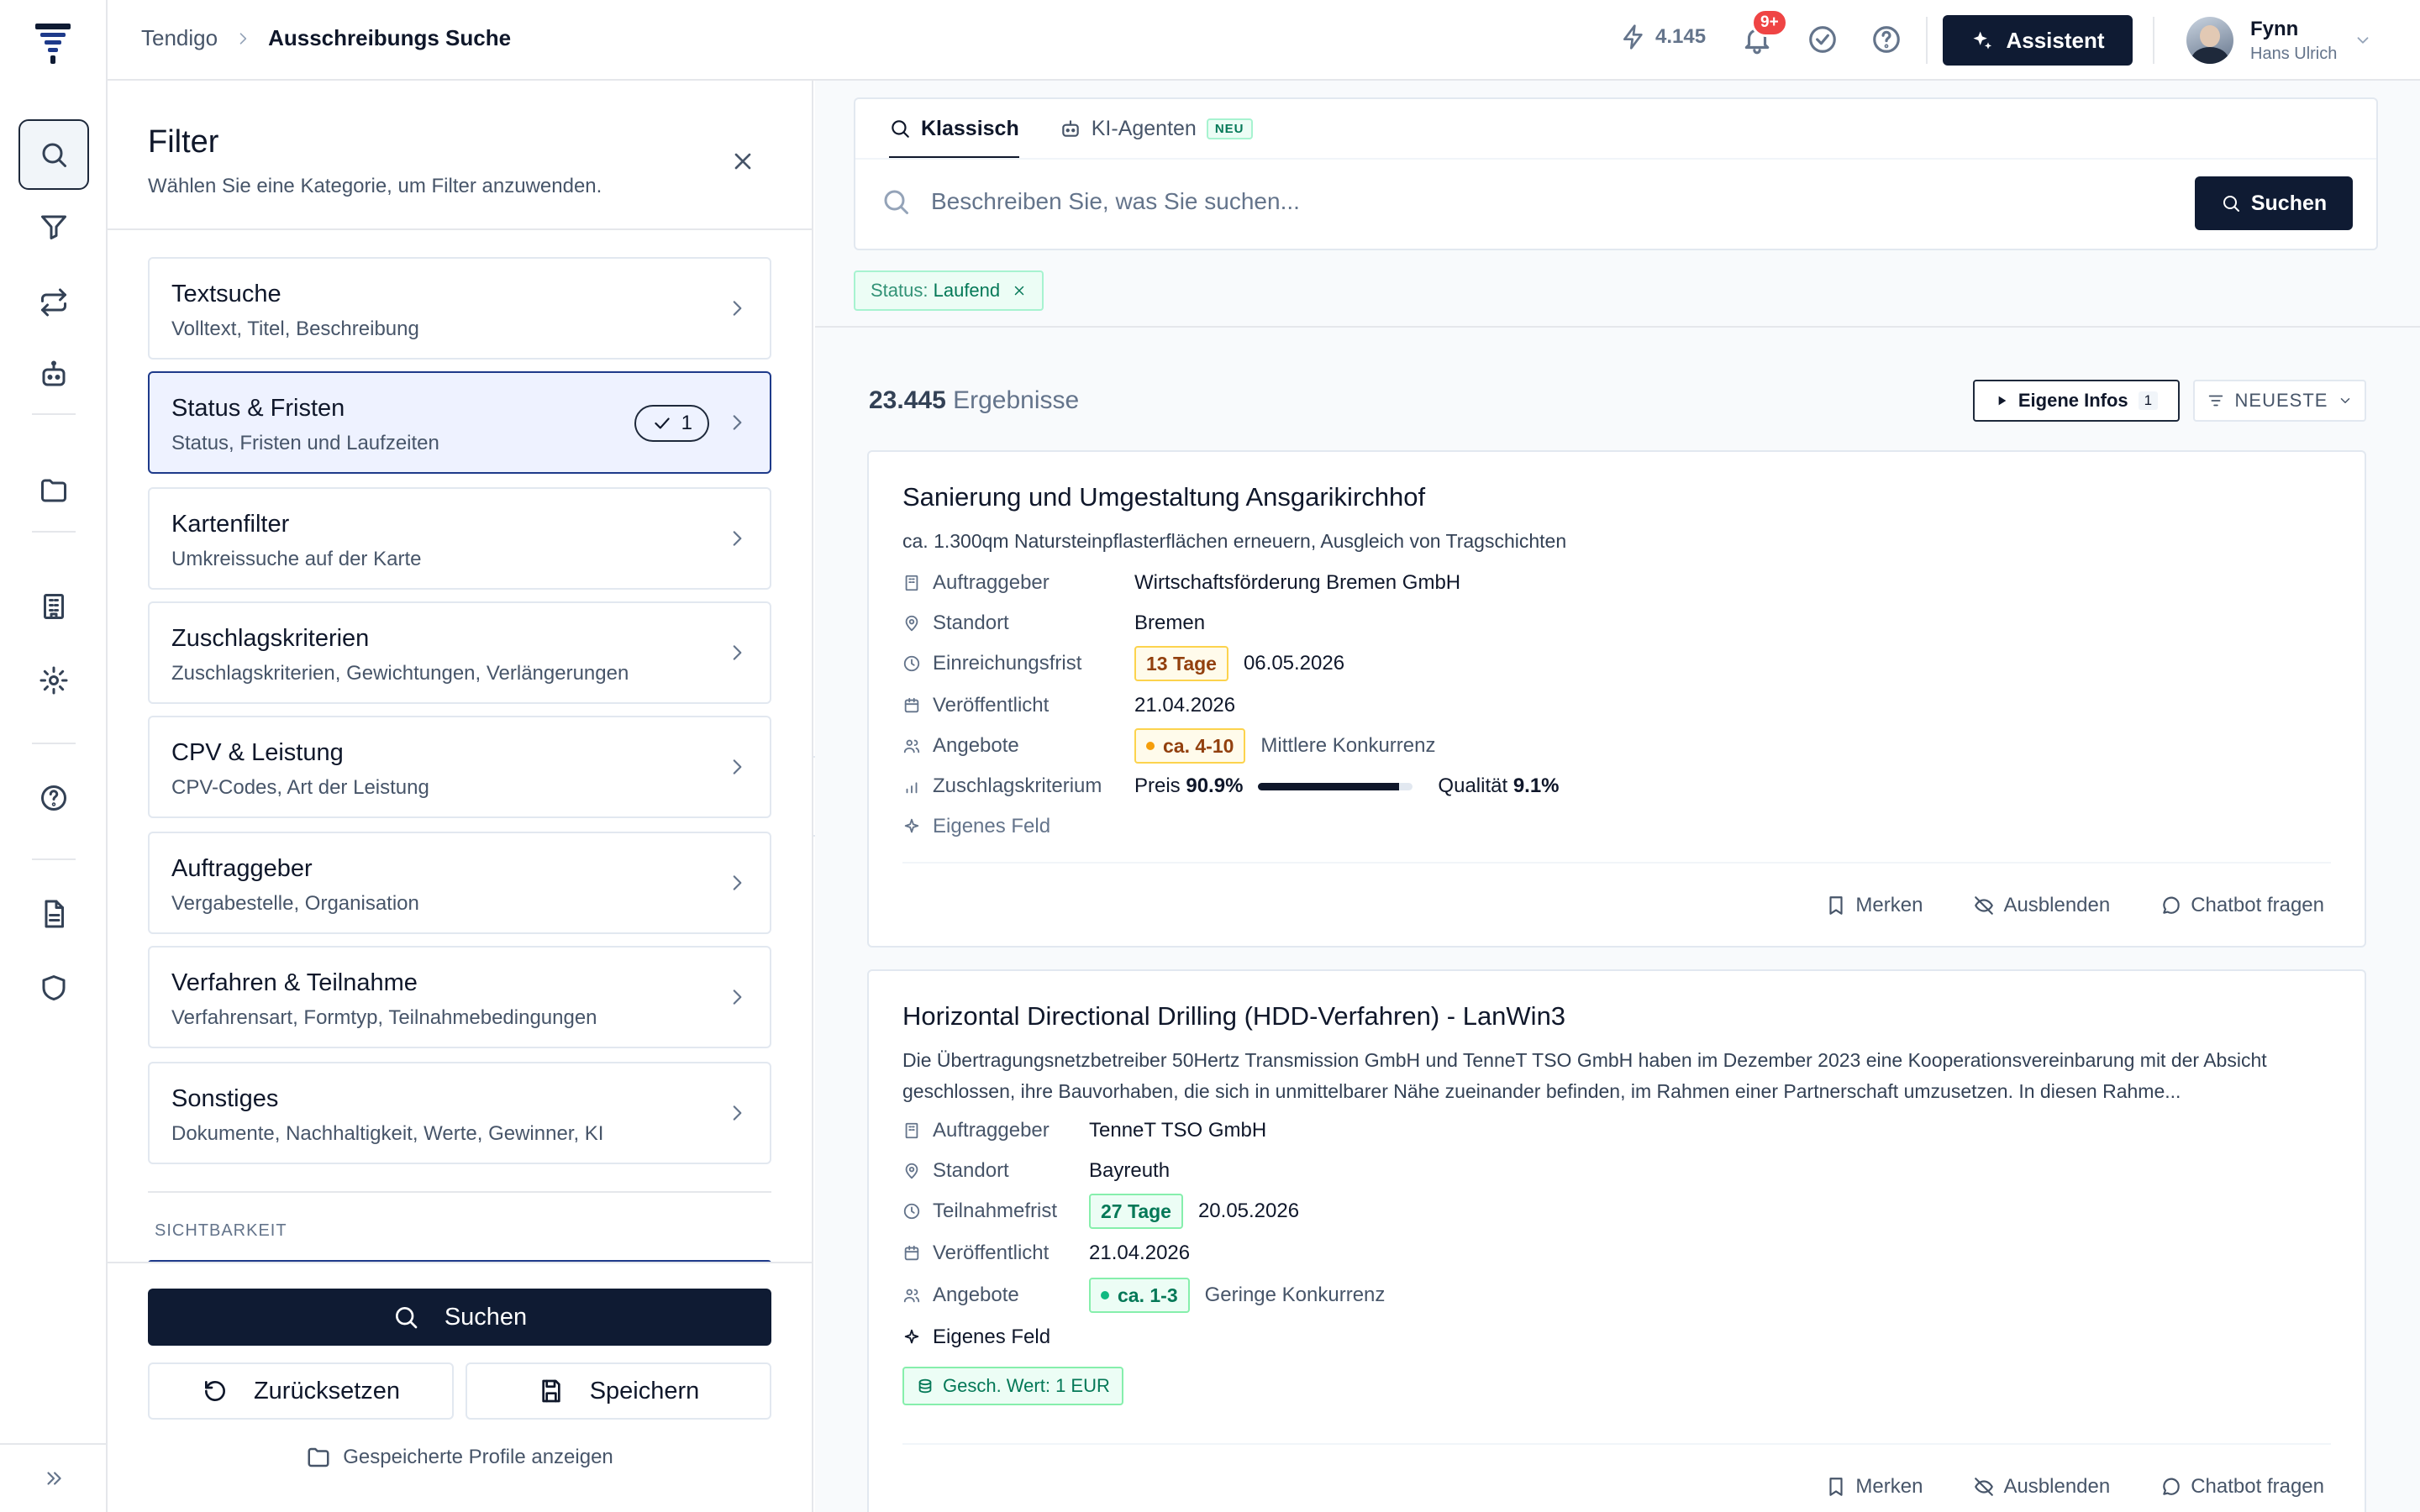 This screenshot has height=1512, width=2420. What do you see at coordinates (2171, 1486) in the screenshot?
I see `chat-icon` at bounding box center [2171, 1486].